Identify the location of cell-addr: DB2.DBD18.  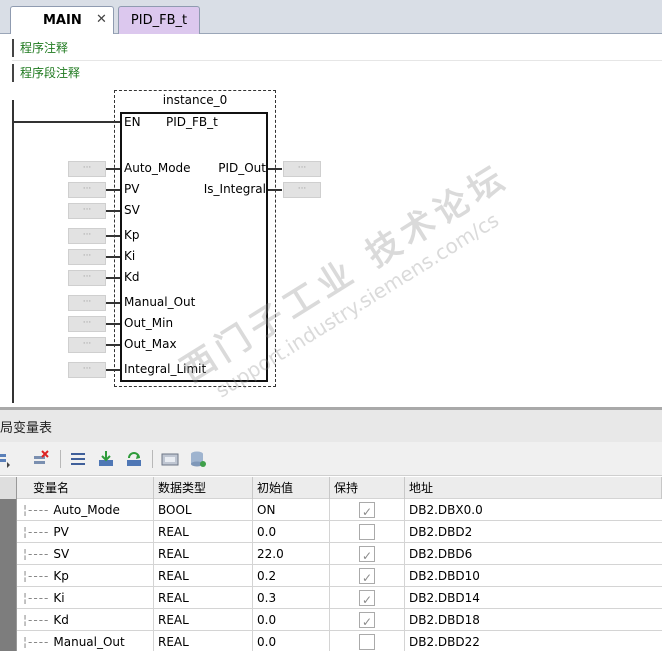
(533, 620).